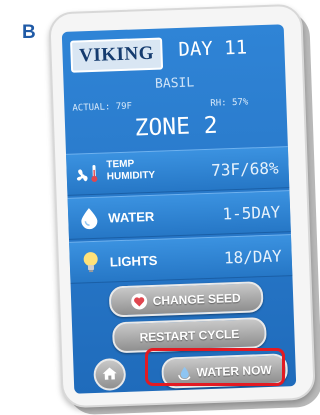 This screenshot has width=320, height=415. Describe the element at coordinates (181, 259) in the screenshot. I see `lights-row: LIGHTS 18/DAY` at that location.